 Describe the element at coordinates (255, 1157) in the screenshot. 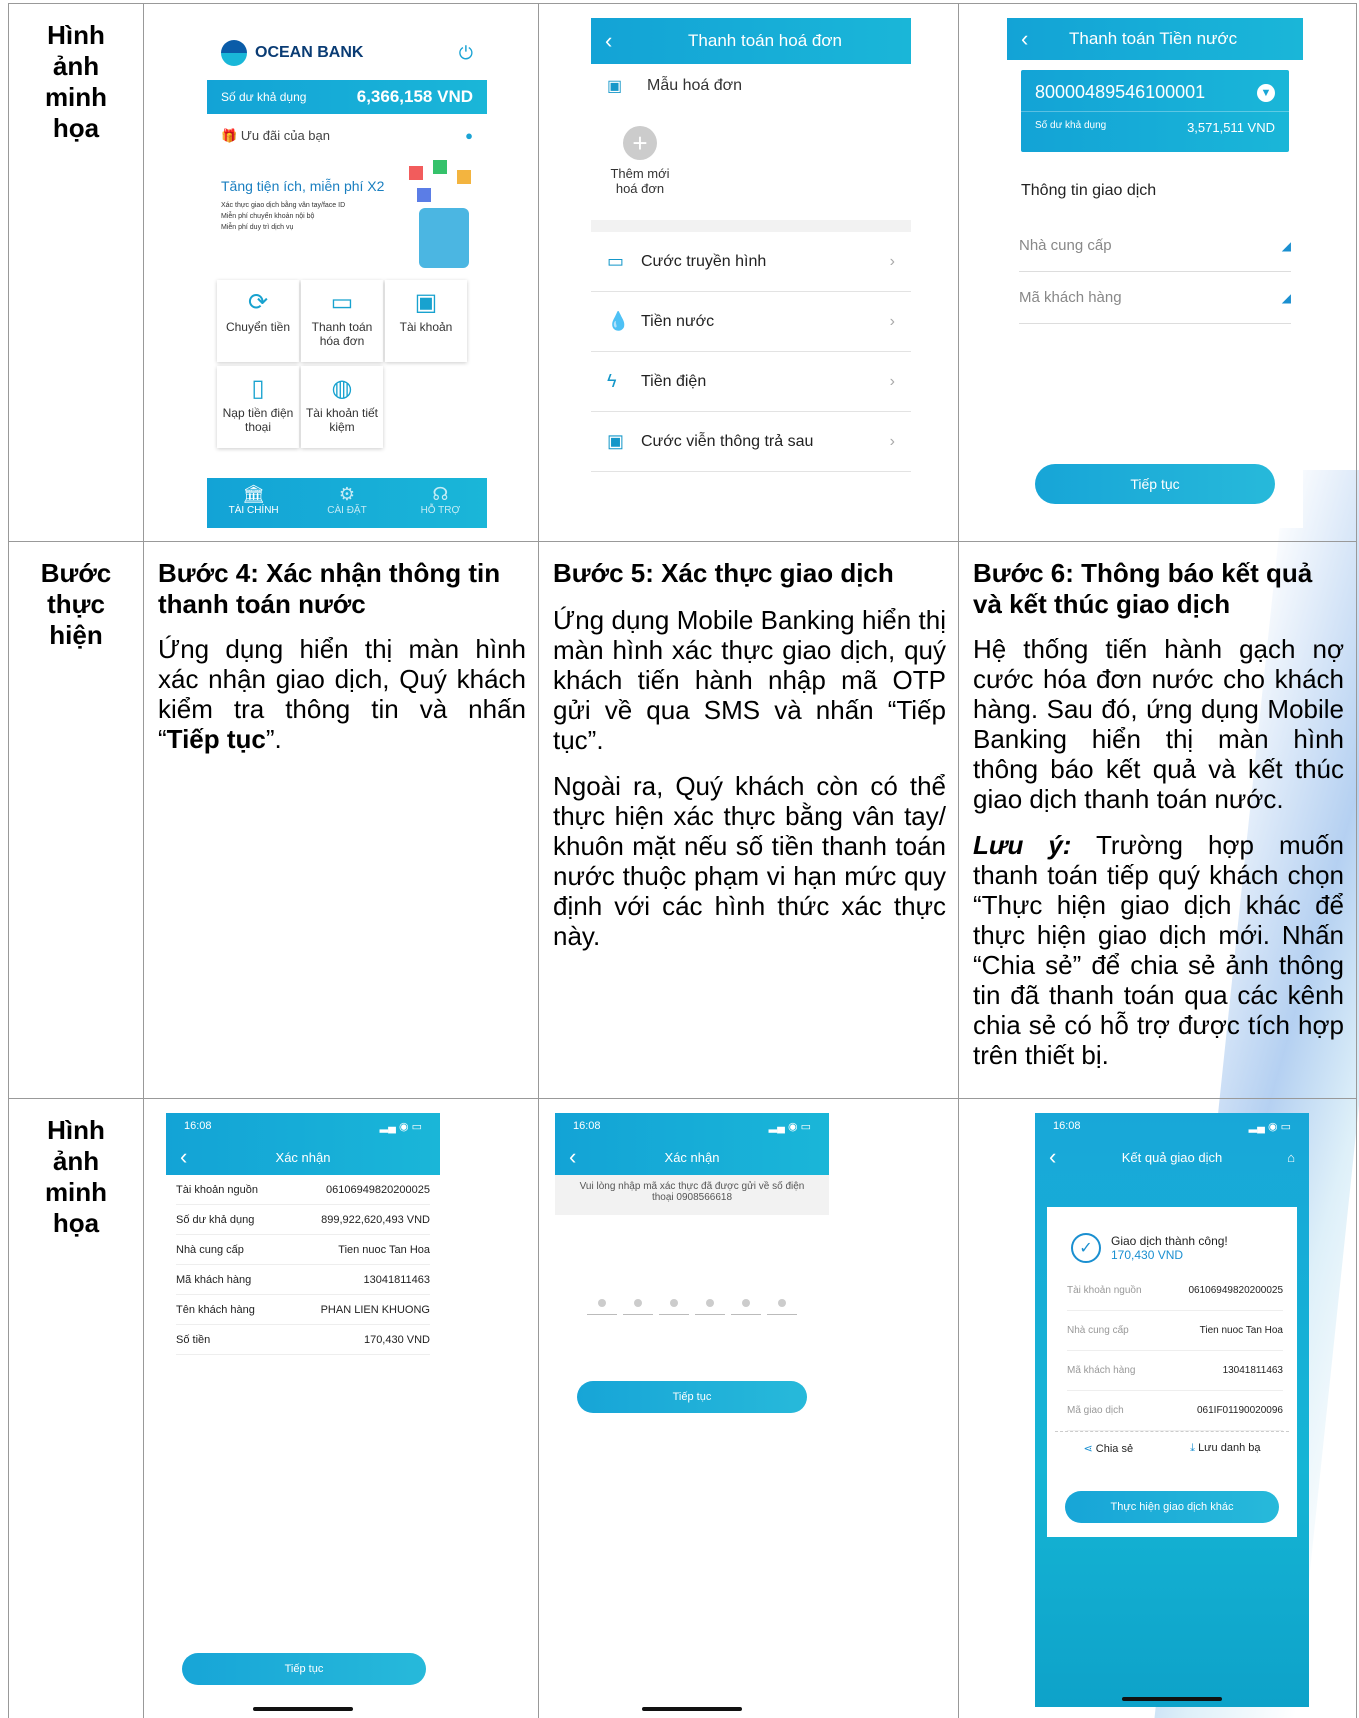

I see `header: ‹ Xác nhận` at that location.